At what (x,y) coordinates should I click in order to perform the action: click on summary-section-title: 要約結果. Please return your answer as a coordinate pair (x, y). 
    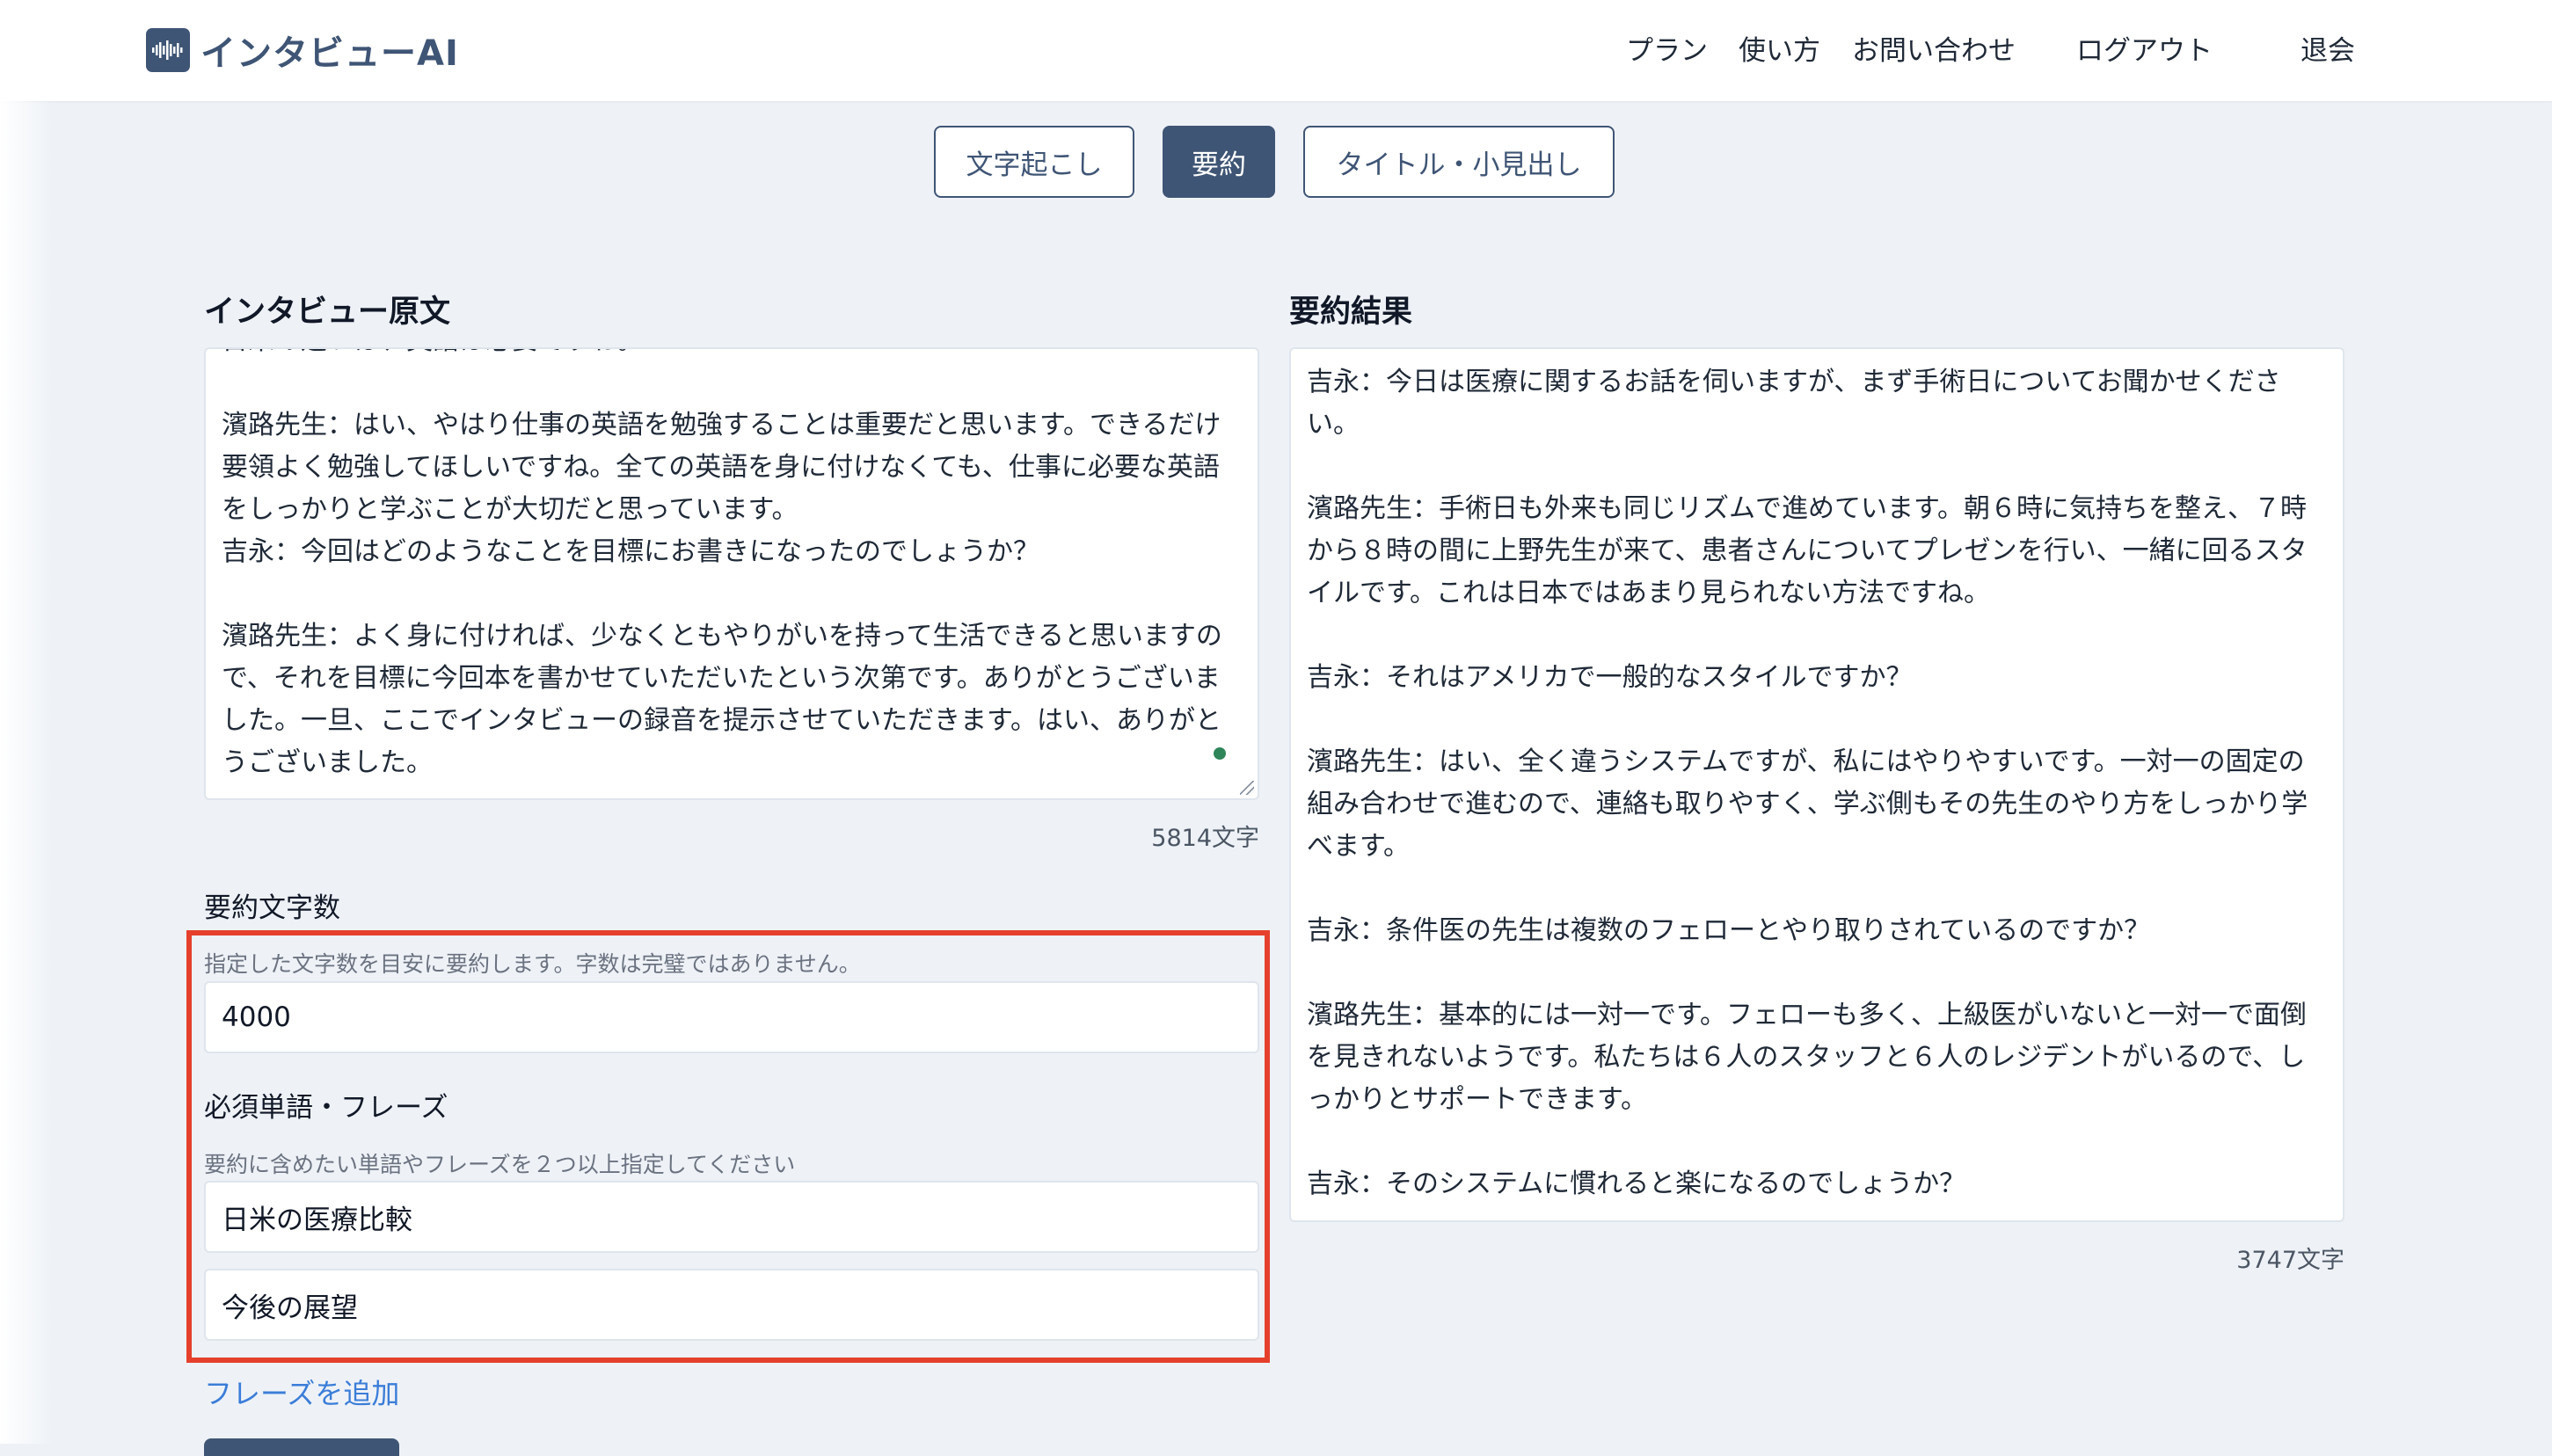
    Looking at the image, I should click on (1351, 312).